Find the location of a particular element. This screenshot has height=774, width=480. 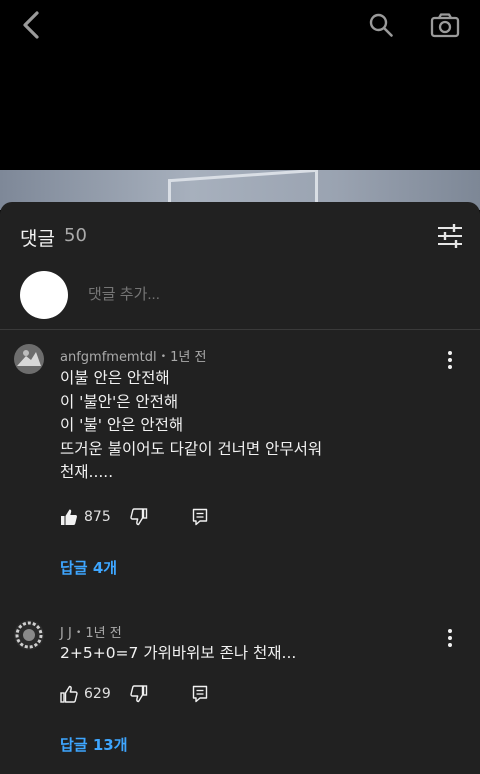

camera-icon is located at coordinates (445, 25).